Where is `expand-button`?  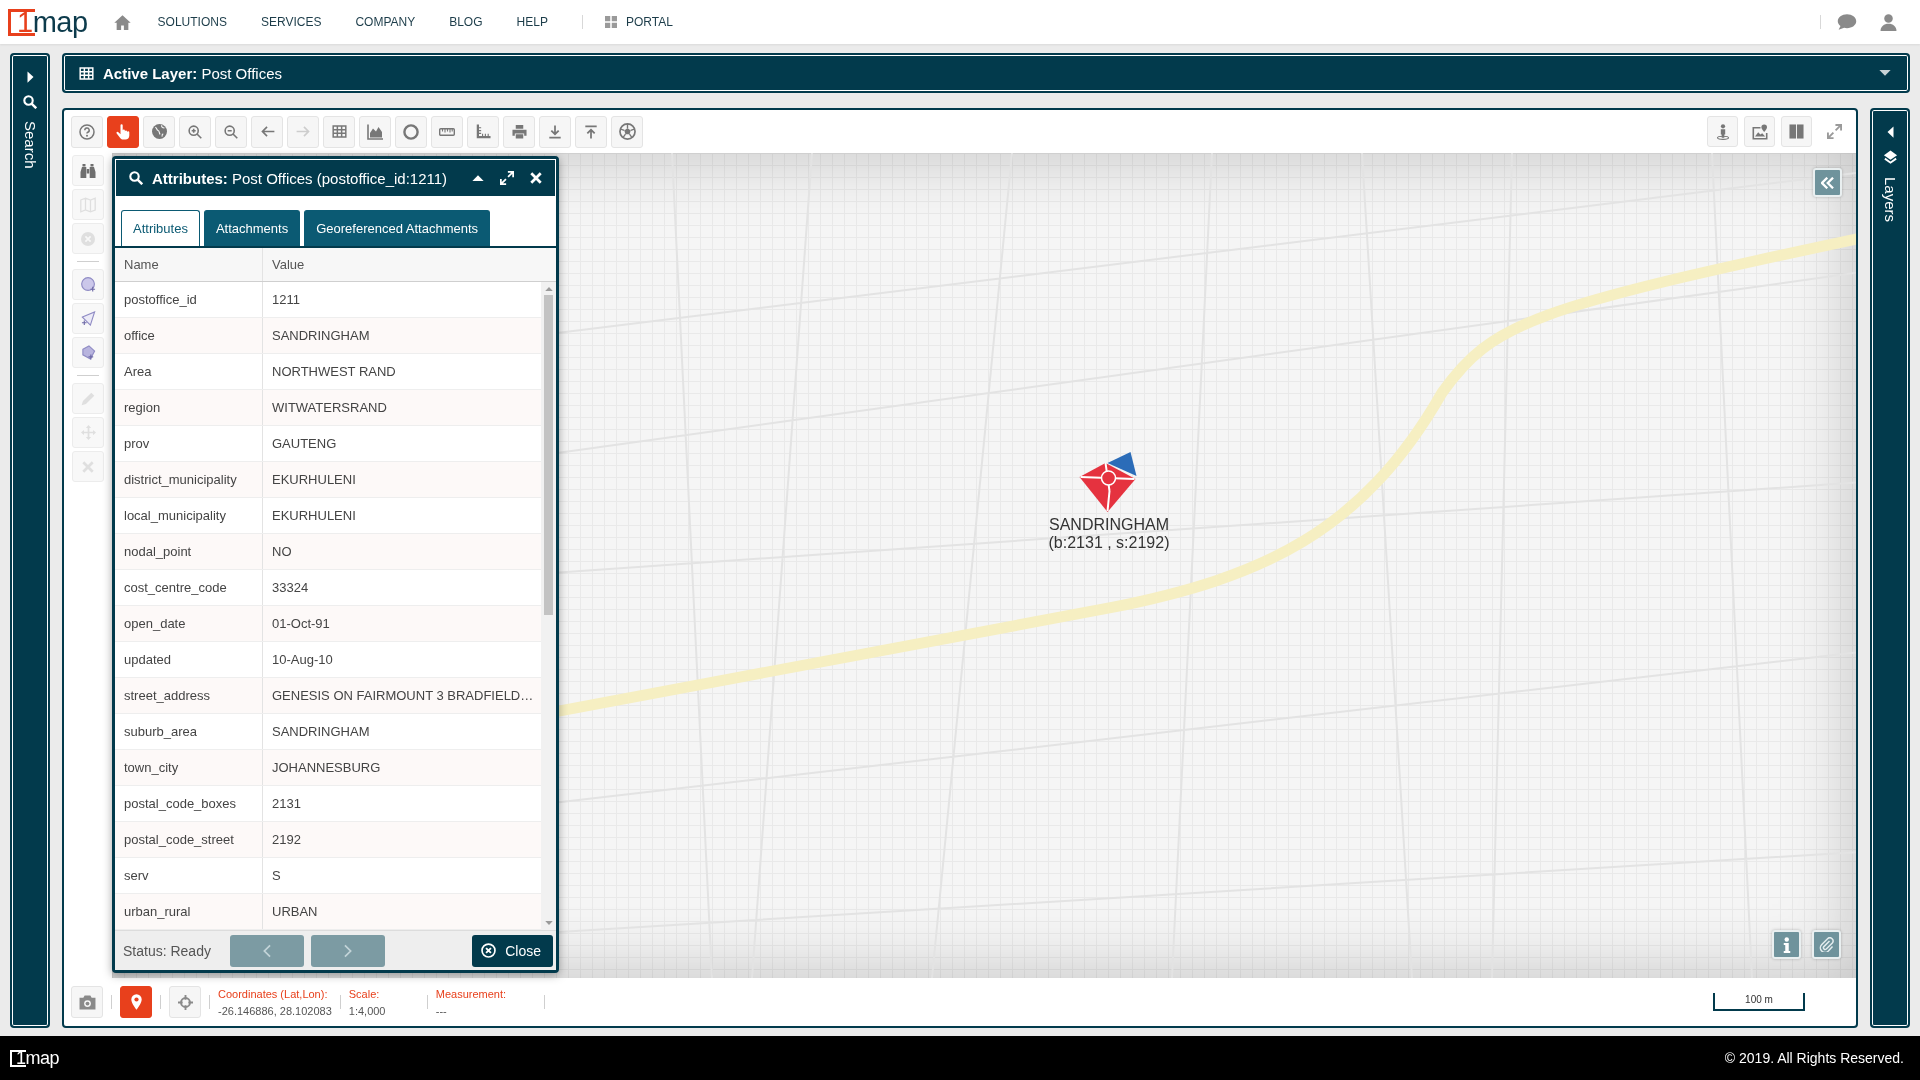
expand-button is located at coordinates (507, 178).